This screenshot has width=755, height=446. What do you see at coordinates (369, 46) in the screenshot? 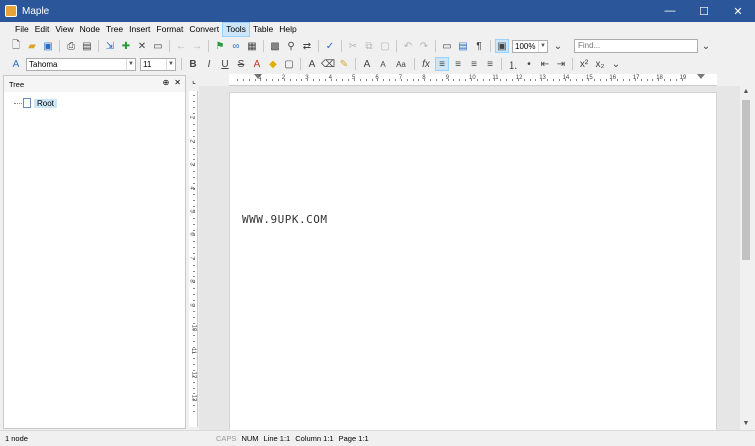
I see `copy-icon: ⧉` at bounding box center [369, 46].